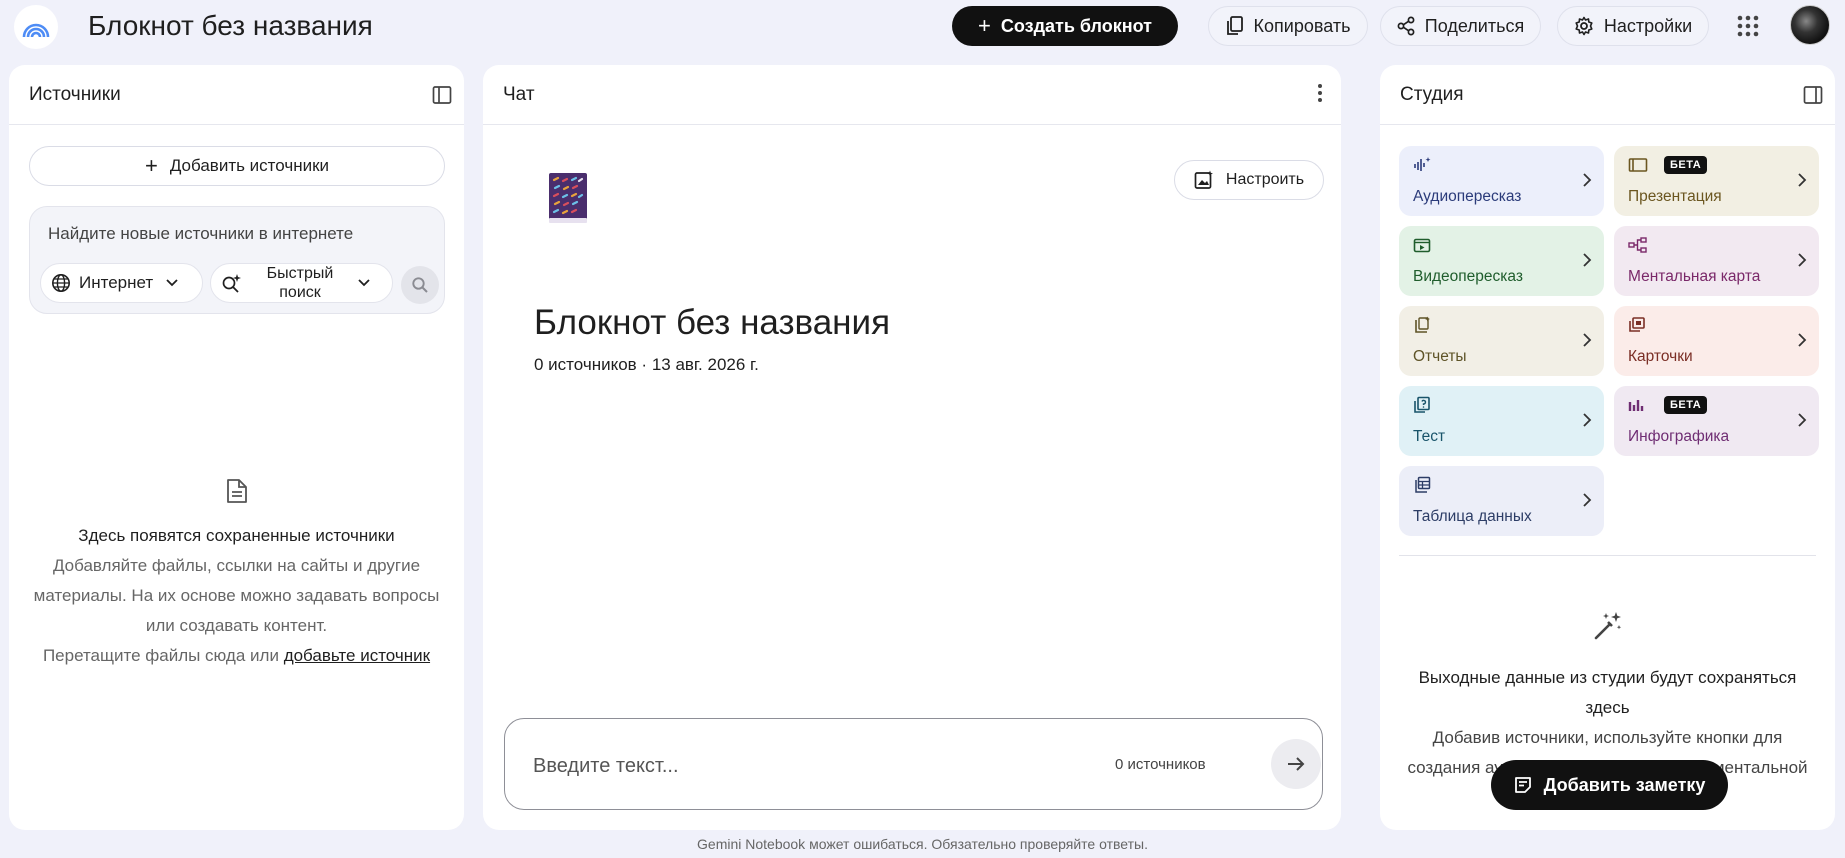  I want to click on create-notebook-button: + Создать блокнот, so click(1065, 26).